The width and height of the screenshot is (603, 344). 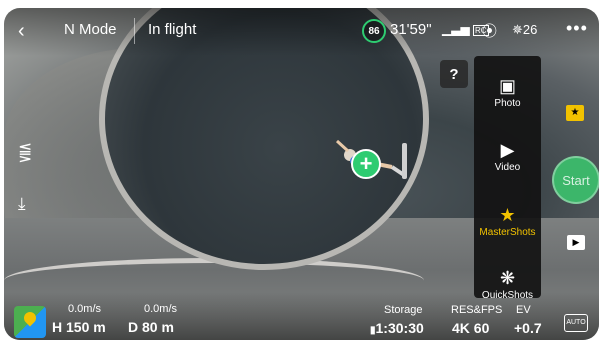 I want to click on battery-percent: 86, so click(x=374, y=31).